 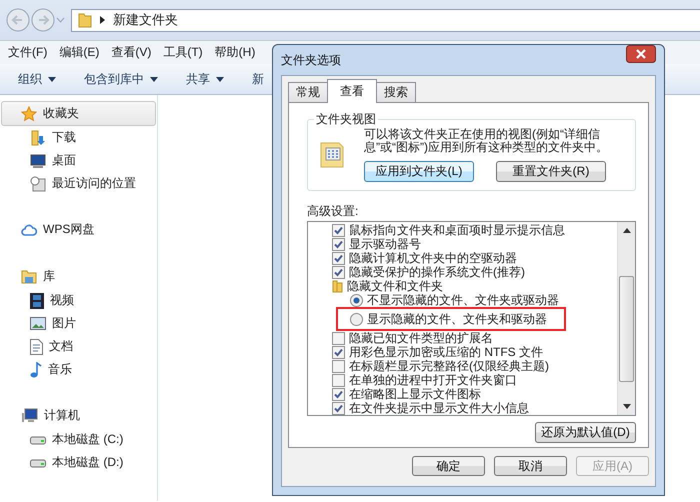 What do you see at coordinates (78, 183) in the screenshot?
I see `nav-item: 最近访问的位置` at bounding box center [78, 183].